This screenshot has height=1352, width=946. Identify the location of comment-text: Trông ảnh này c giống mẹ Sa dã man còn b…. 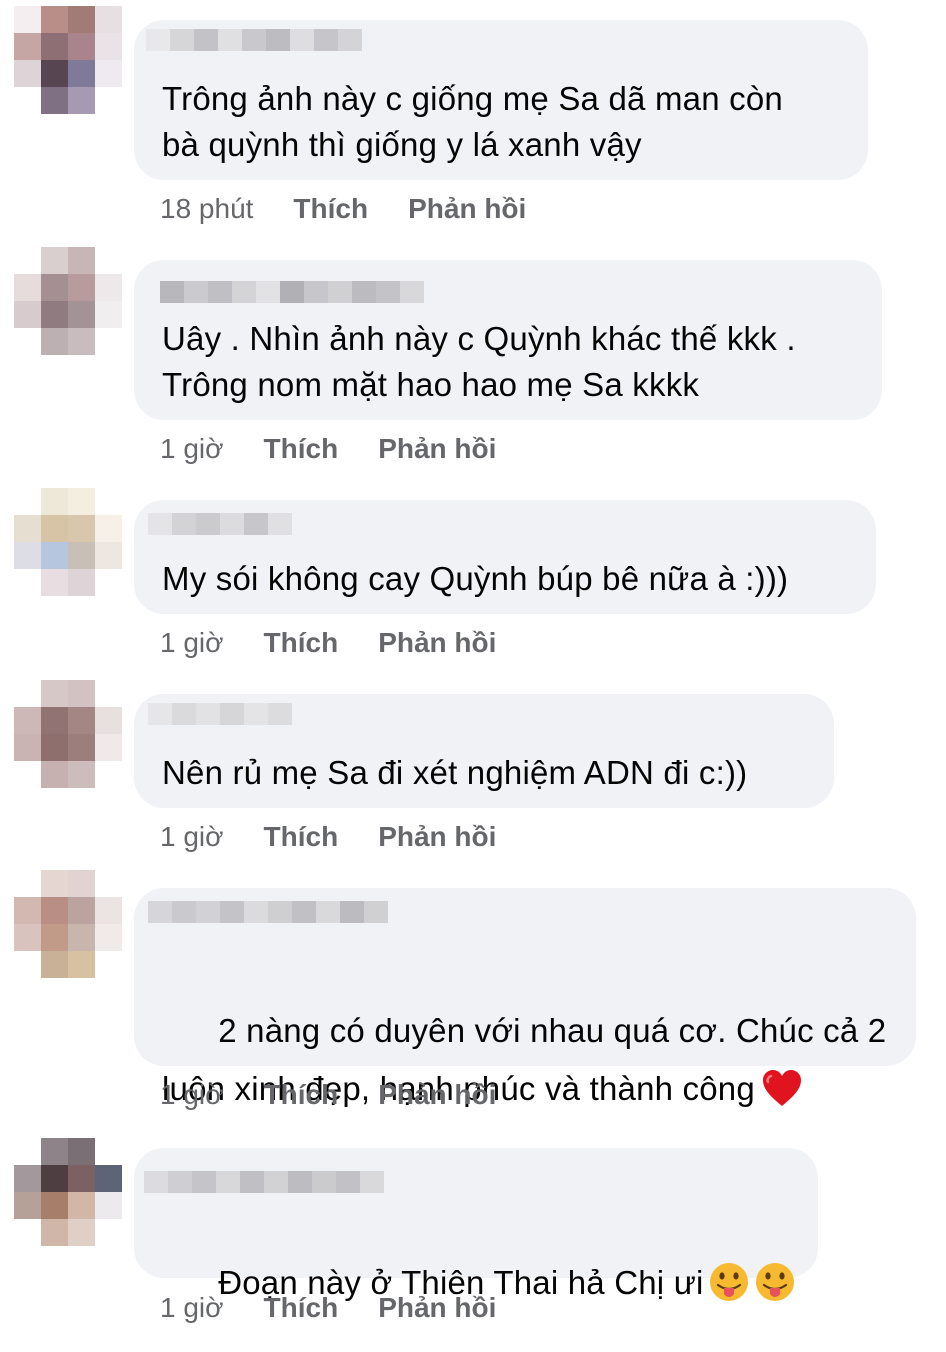
(472, 121).